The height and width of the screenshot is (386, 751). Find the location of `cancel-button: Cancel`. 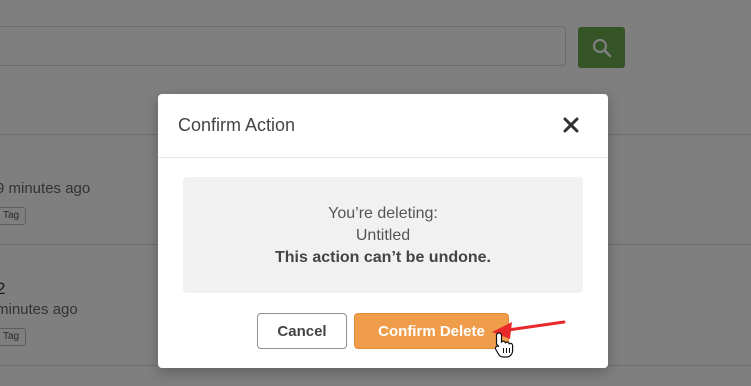

cancel-button: Cancel is located at coordinates (302, 331).